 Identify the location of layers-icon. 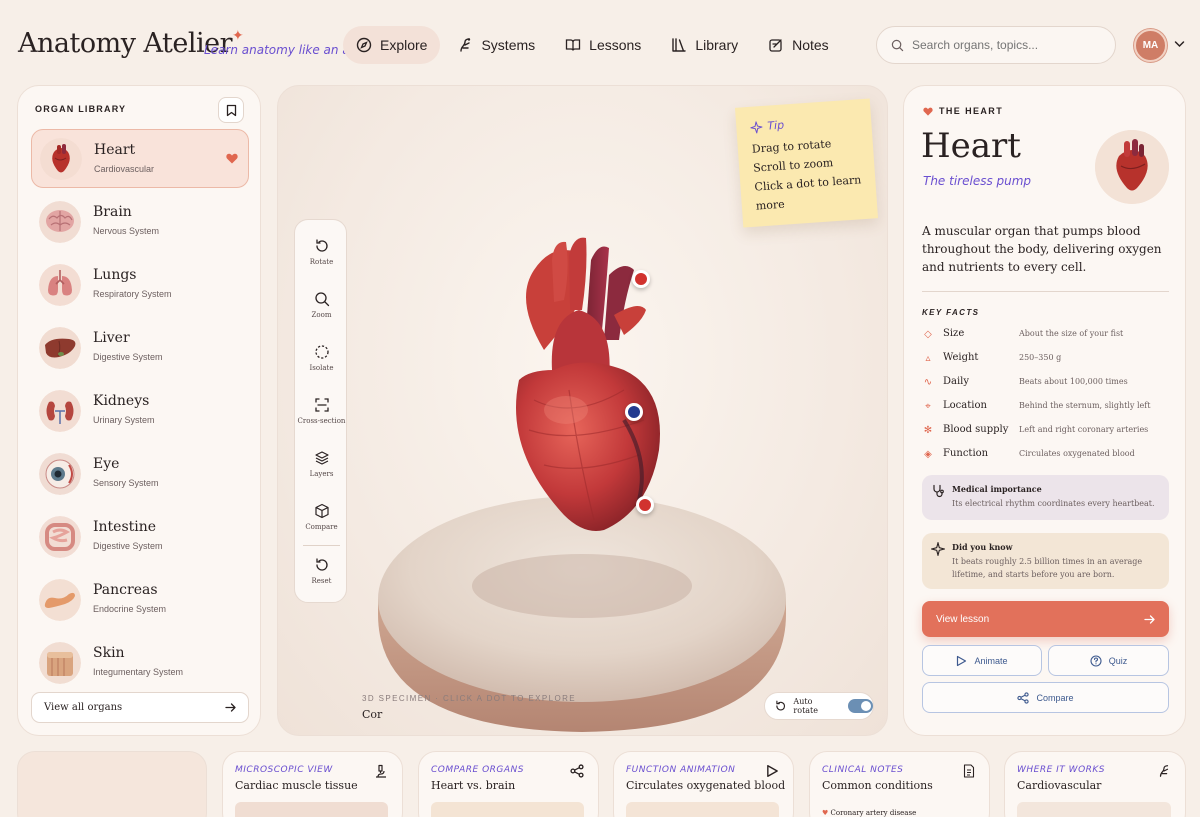
(321, 458).